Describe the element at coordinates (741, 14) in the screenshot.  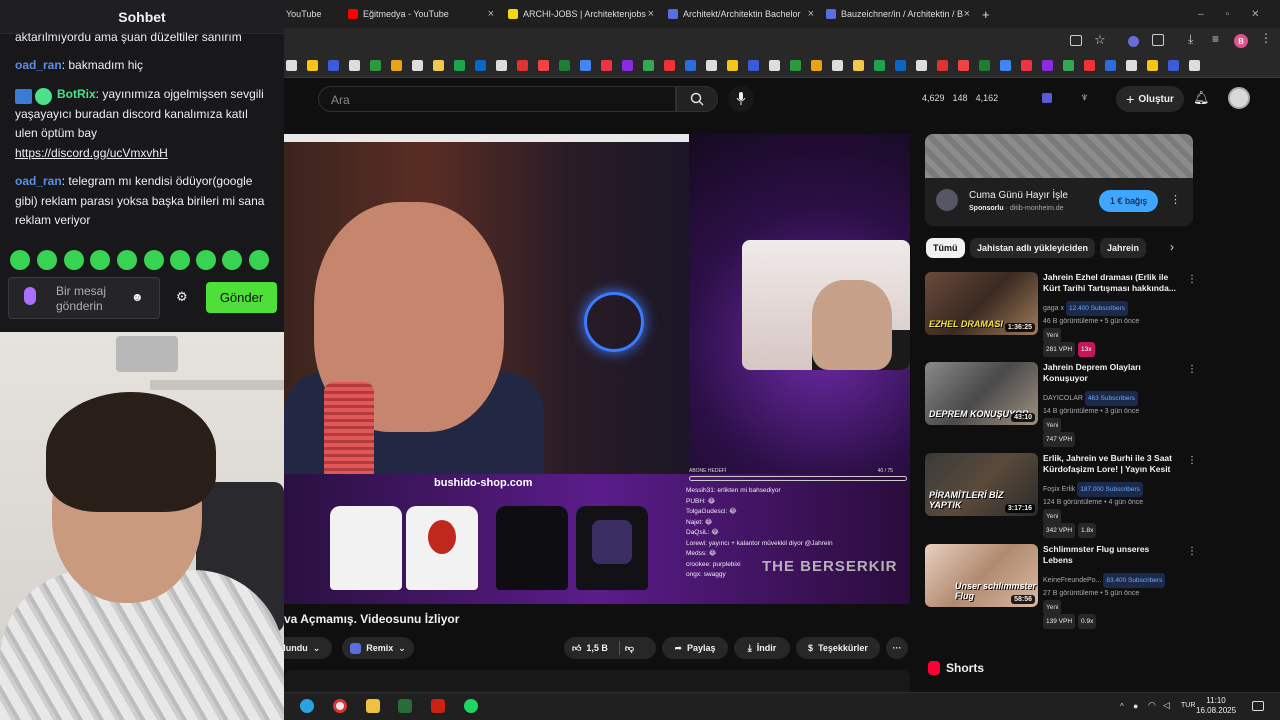
I see `tab-architekt: Architekt/Architektin Bachelor ×` at that location.